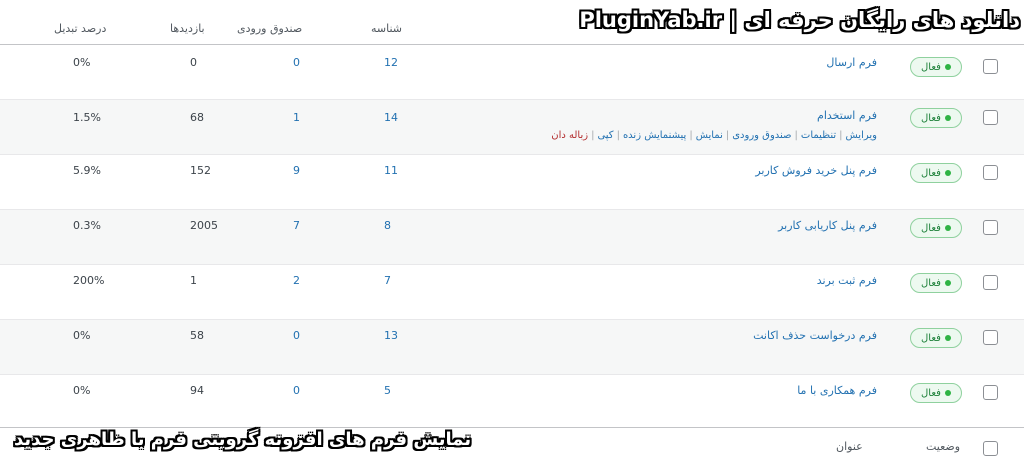  I want to click on action-copy: کپی, so click(605, 135).